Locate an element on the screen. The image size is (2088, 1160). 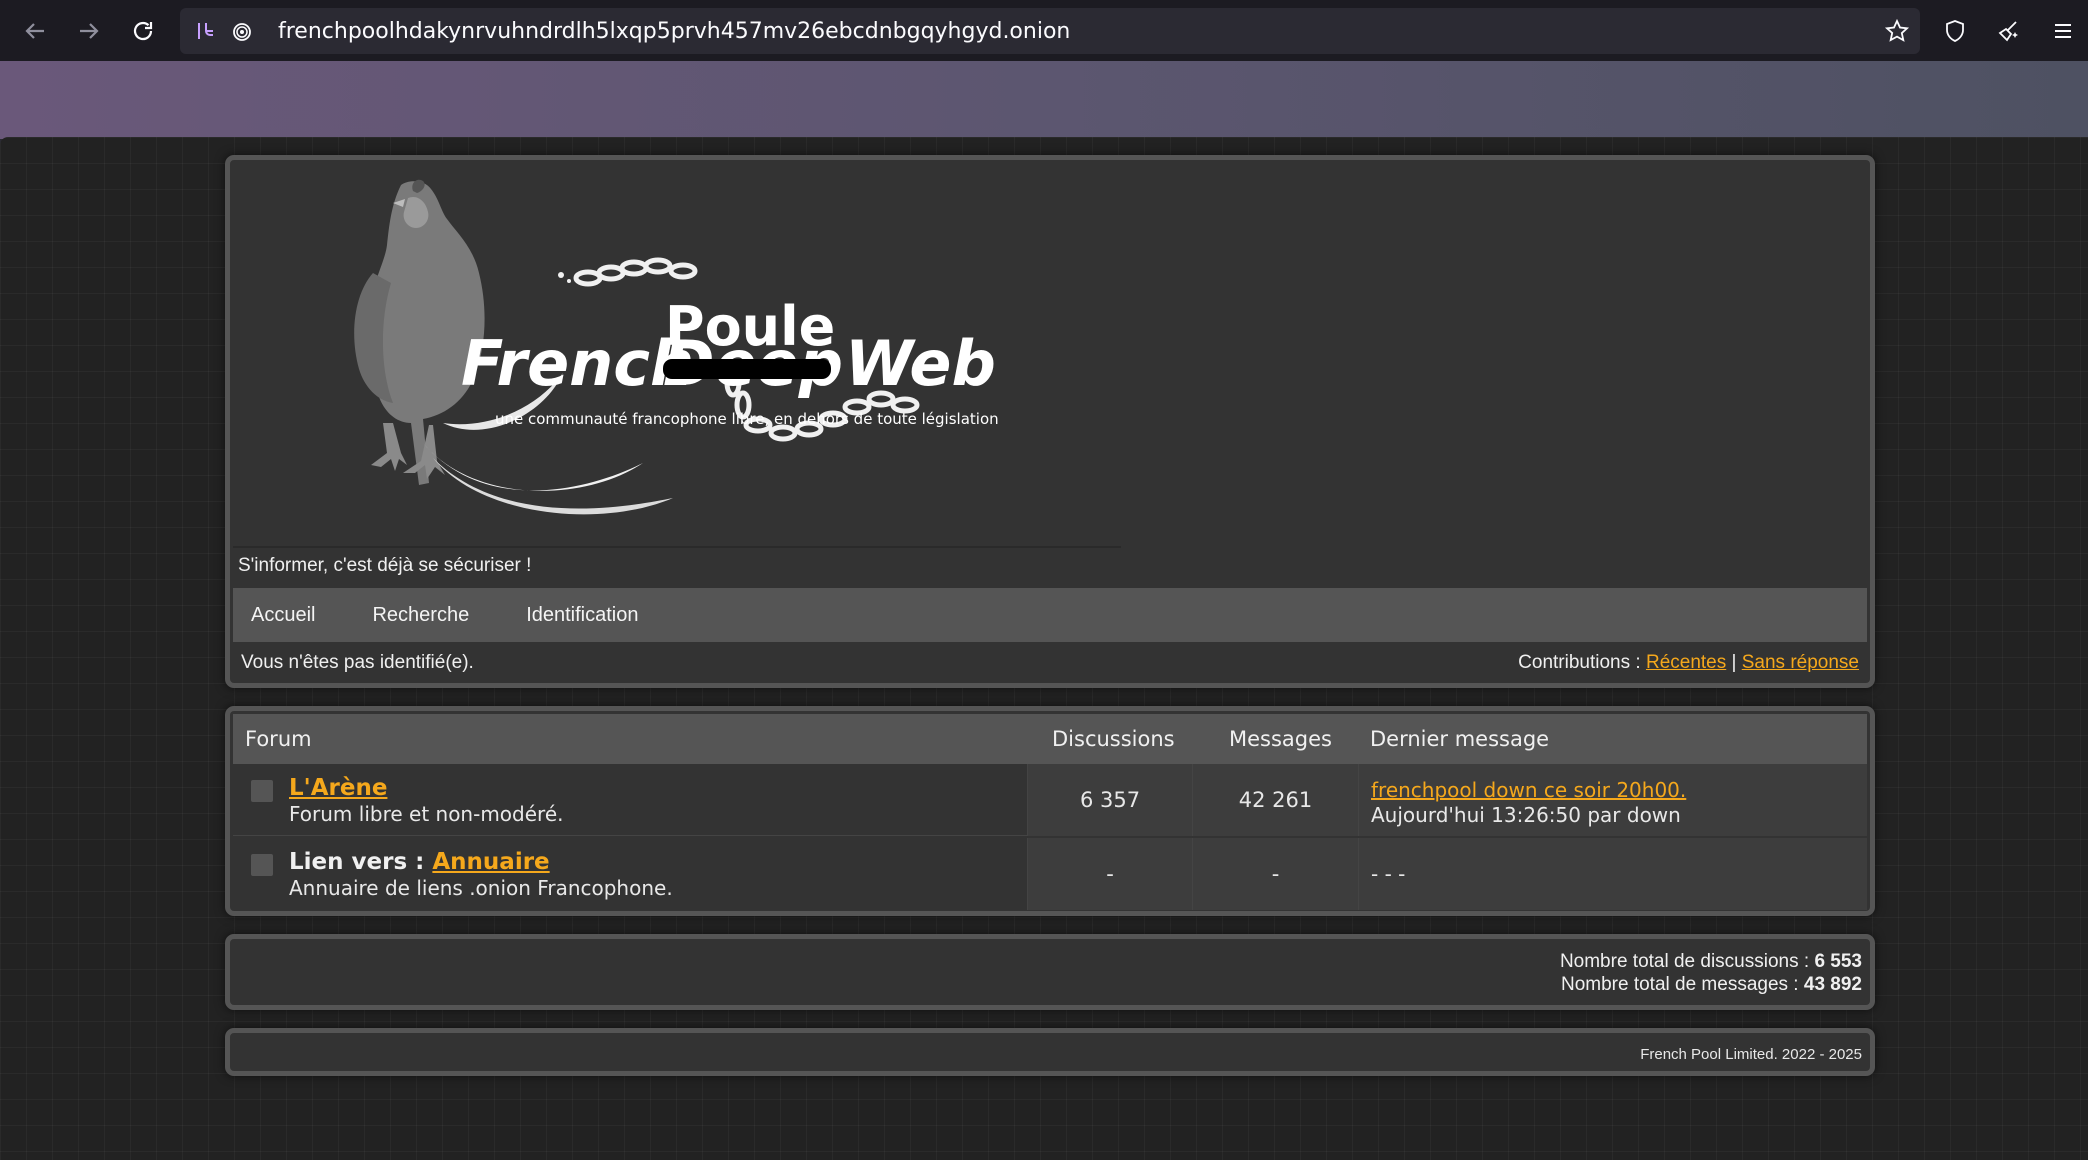
tor-circuit-icon is located at coordinates (206, 31).